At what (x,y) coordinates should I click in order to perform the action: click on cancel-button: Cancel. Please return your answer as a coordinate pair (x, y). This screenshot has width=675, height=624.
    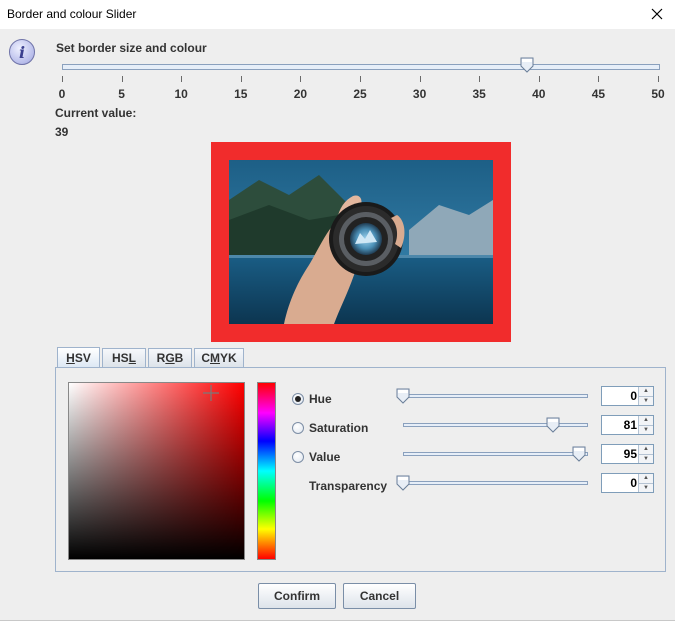
    Looking at the image, I should click on (379, 596).